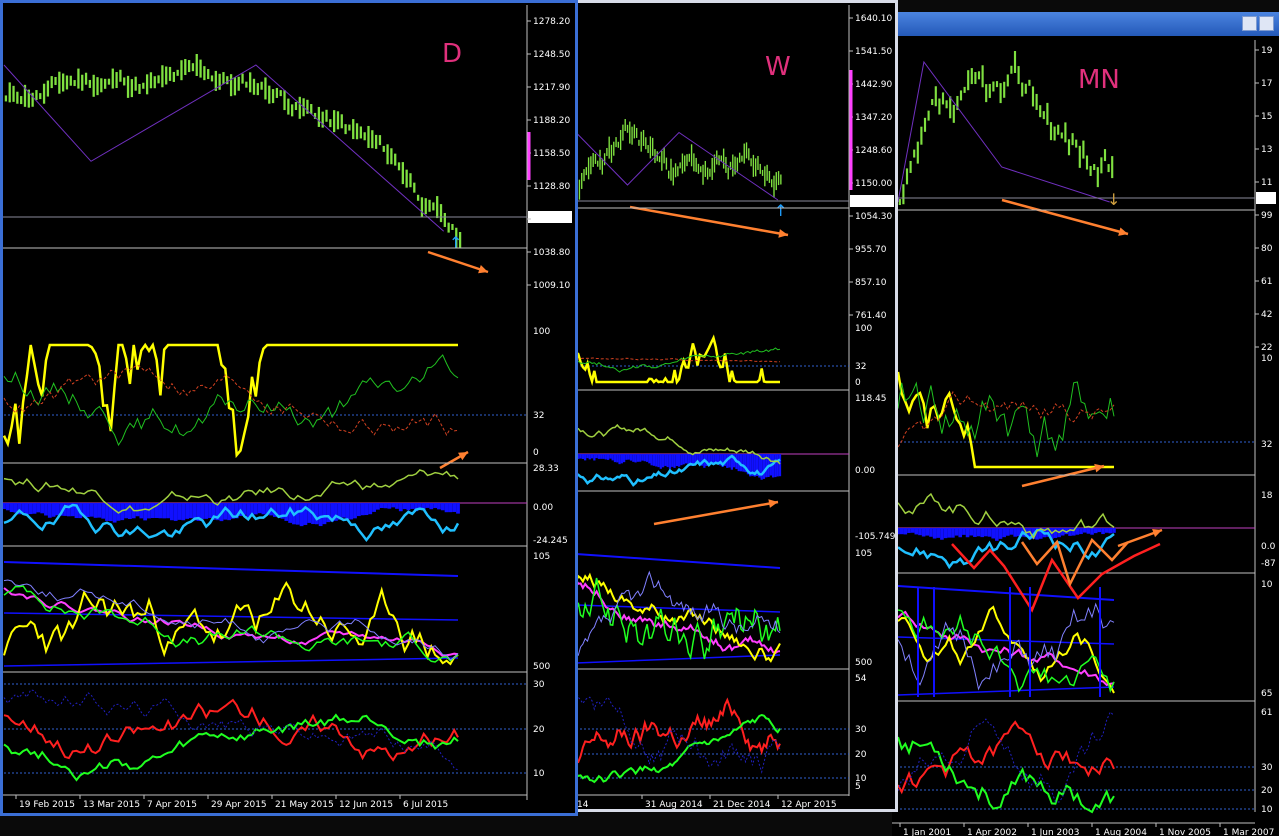 Image resolution: width=1279 pixels, height=836 pixels. Describe the element at coordinates (304, 805) in the screenshot. I see `date-tick-label: 21 May 2015` at that location.